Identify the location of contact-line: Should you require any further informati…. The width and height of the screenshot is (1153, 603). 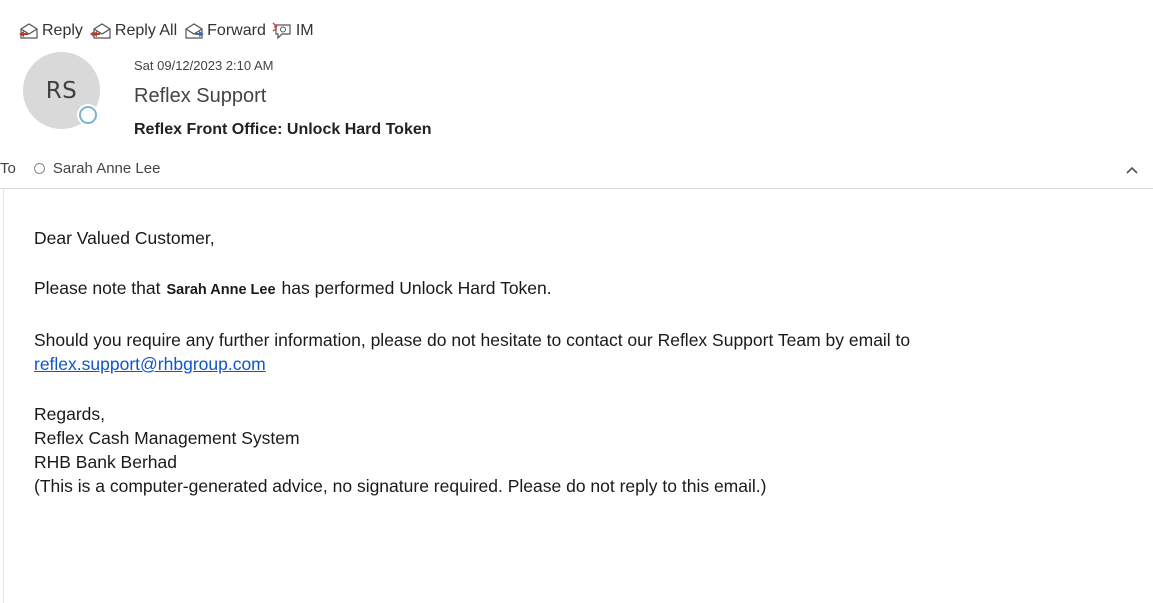
(472, 340).